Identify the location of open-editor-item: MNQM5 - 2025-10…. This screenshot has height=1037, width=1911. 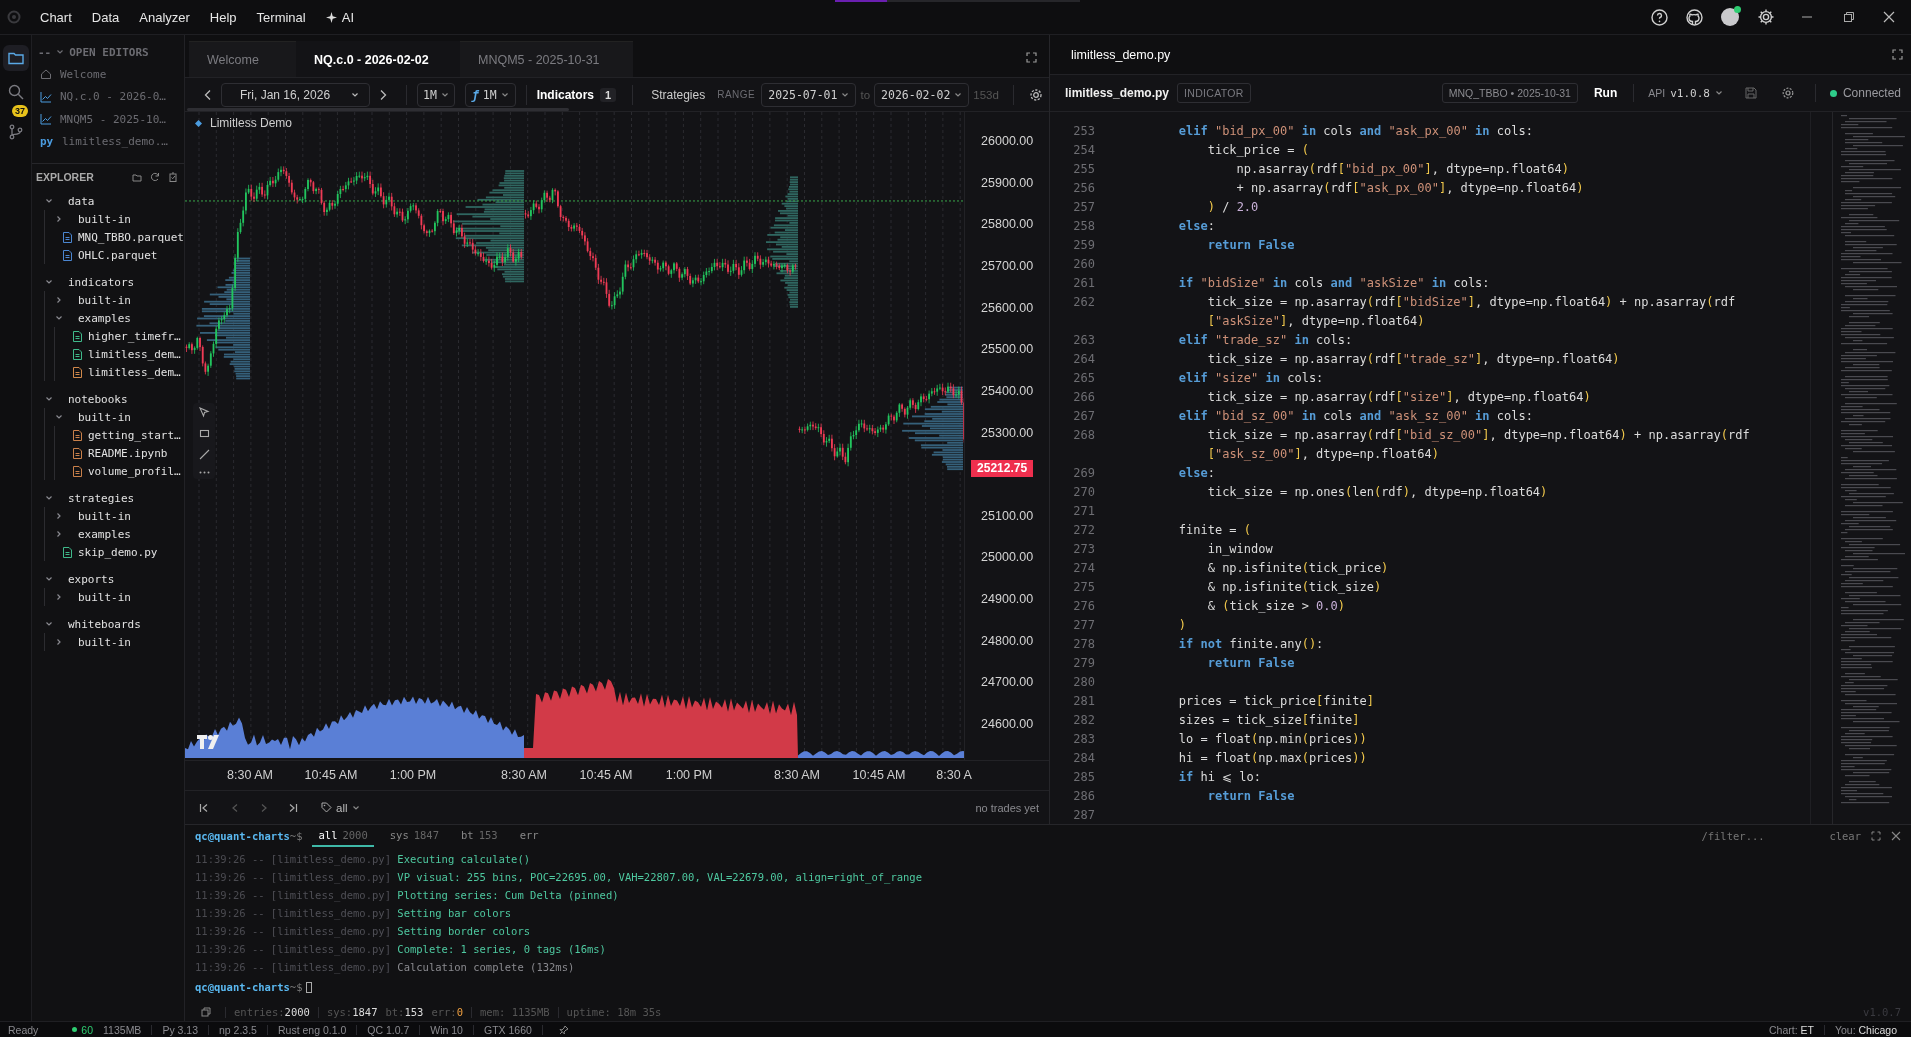
(108, 119).